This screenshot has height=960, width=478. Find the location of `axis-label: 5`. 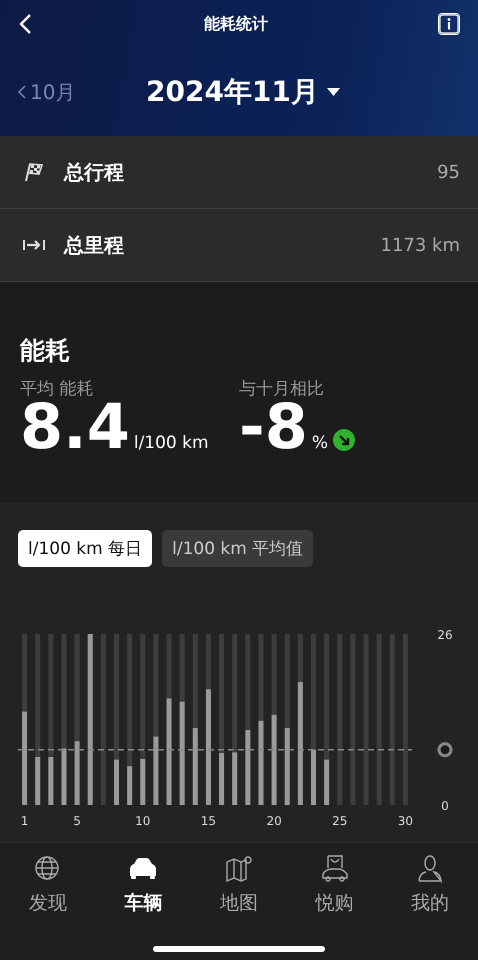

axis-label: 5 is located at coordinates (77, 821).